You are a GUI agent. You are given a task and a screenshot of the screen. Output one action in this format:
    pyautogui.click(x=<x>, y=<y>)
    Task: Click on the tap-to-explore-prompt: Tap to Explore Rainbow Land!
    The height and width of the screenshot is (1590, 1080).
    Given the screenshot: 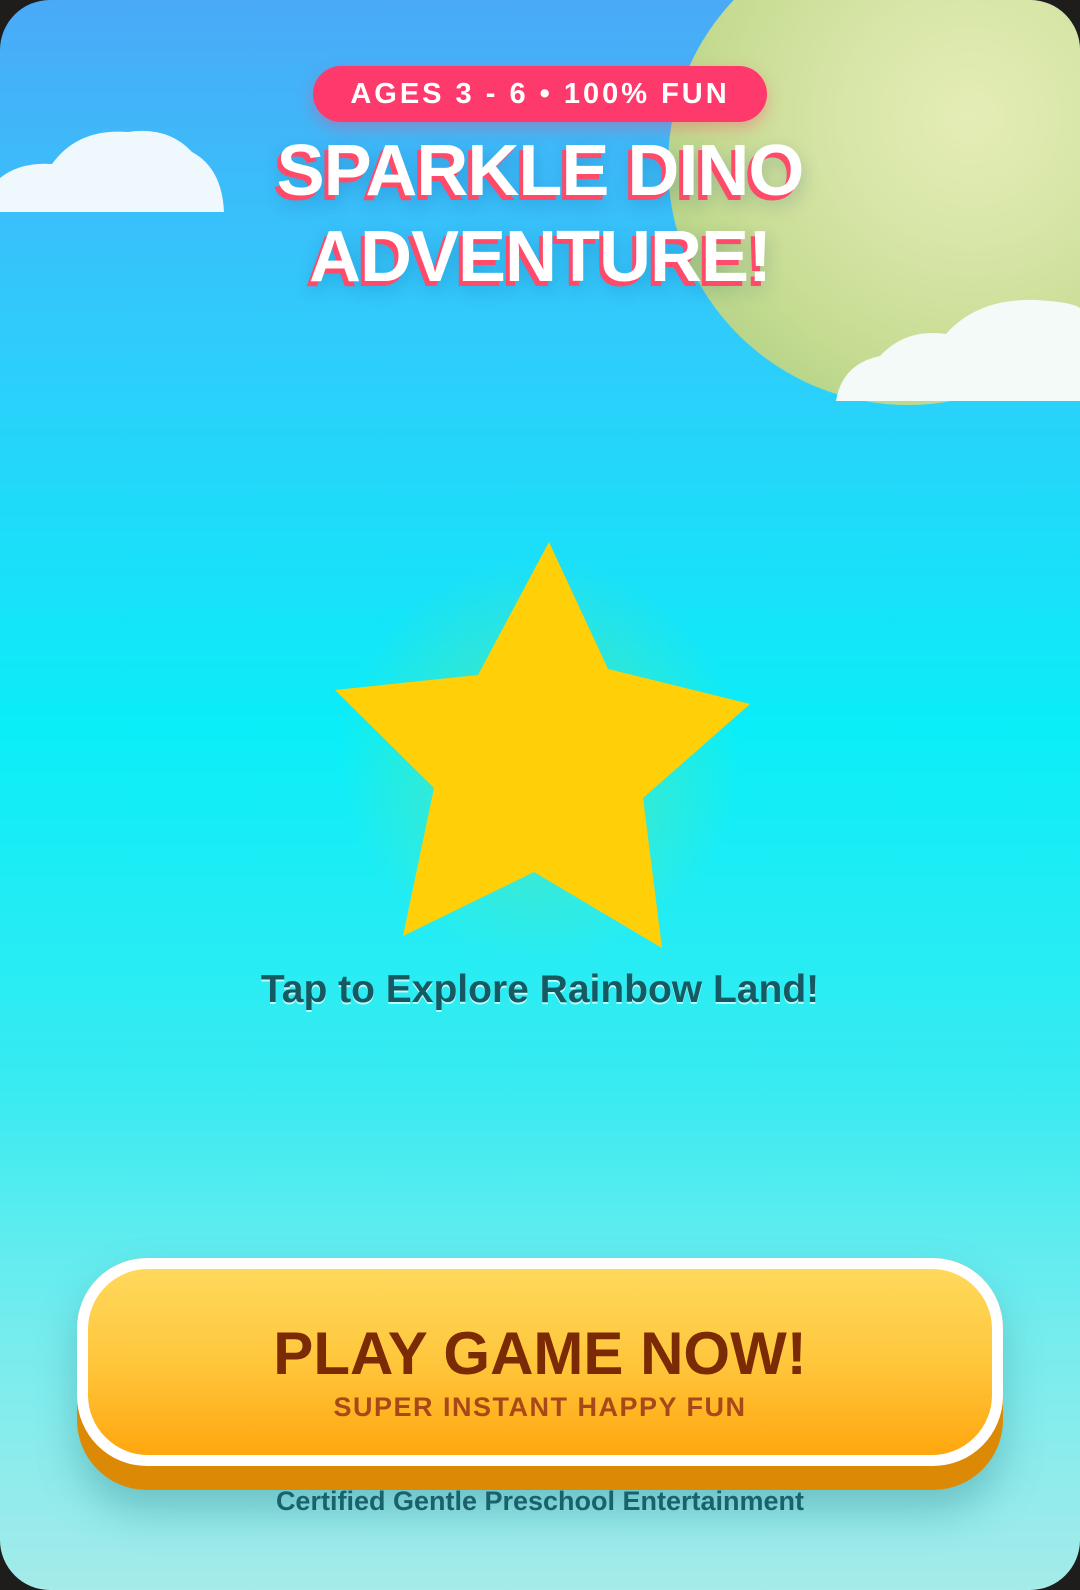 What is the action you would take?
    pyautogui.click(x=540, y=990)
    